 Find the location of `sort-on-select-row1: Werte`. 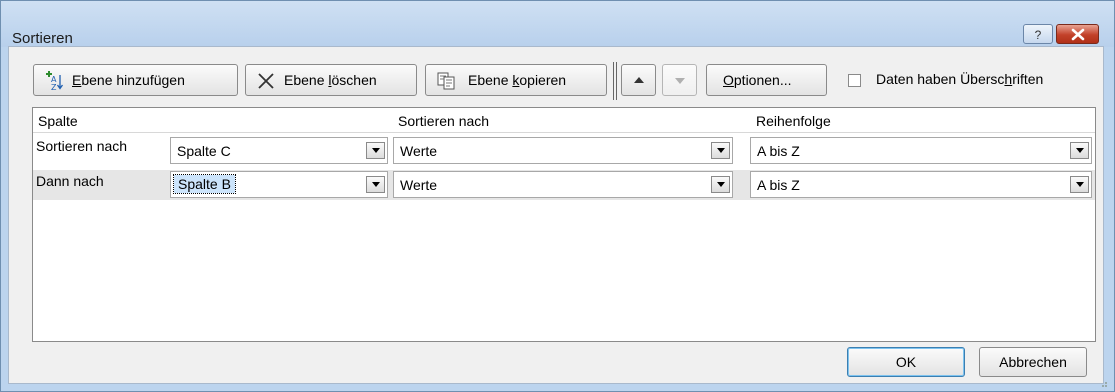

sort-on-select-row1: Werte is located at coordinates (563, 150).